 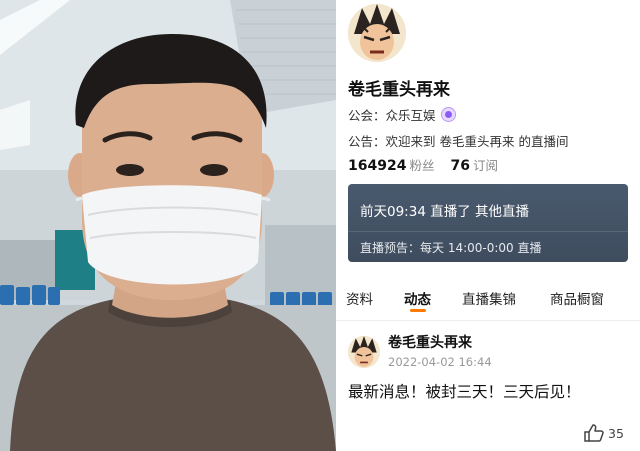 I want to click on tab-live-highlights: 直播集锦, so click(x=489, y=298).